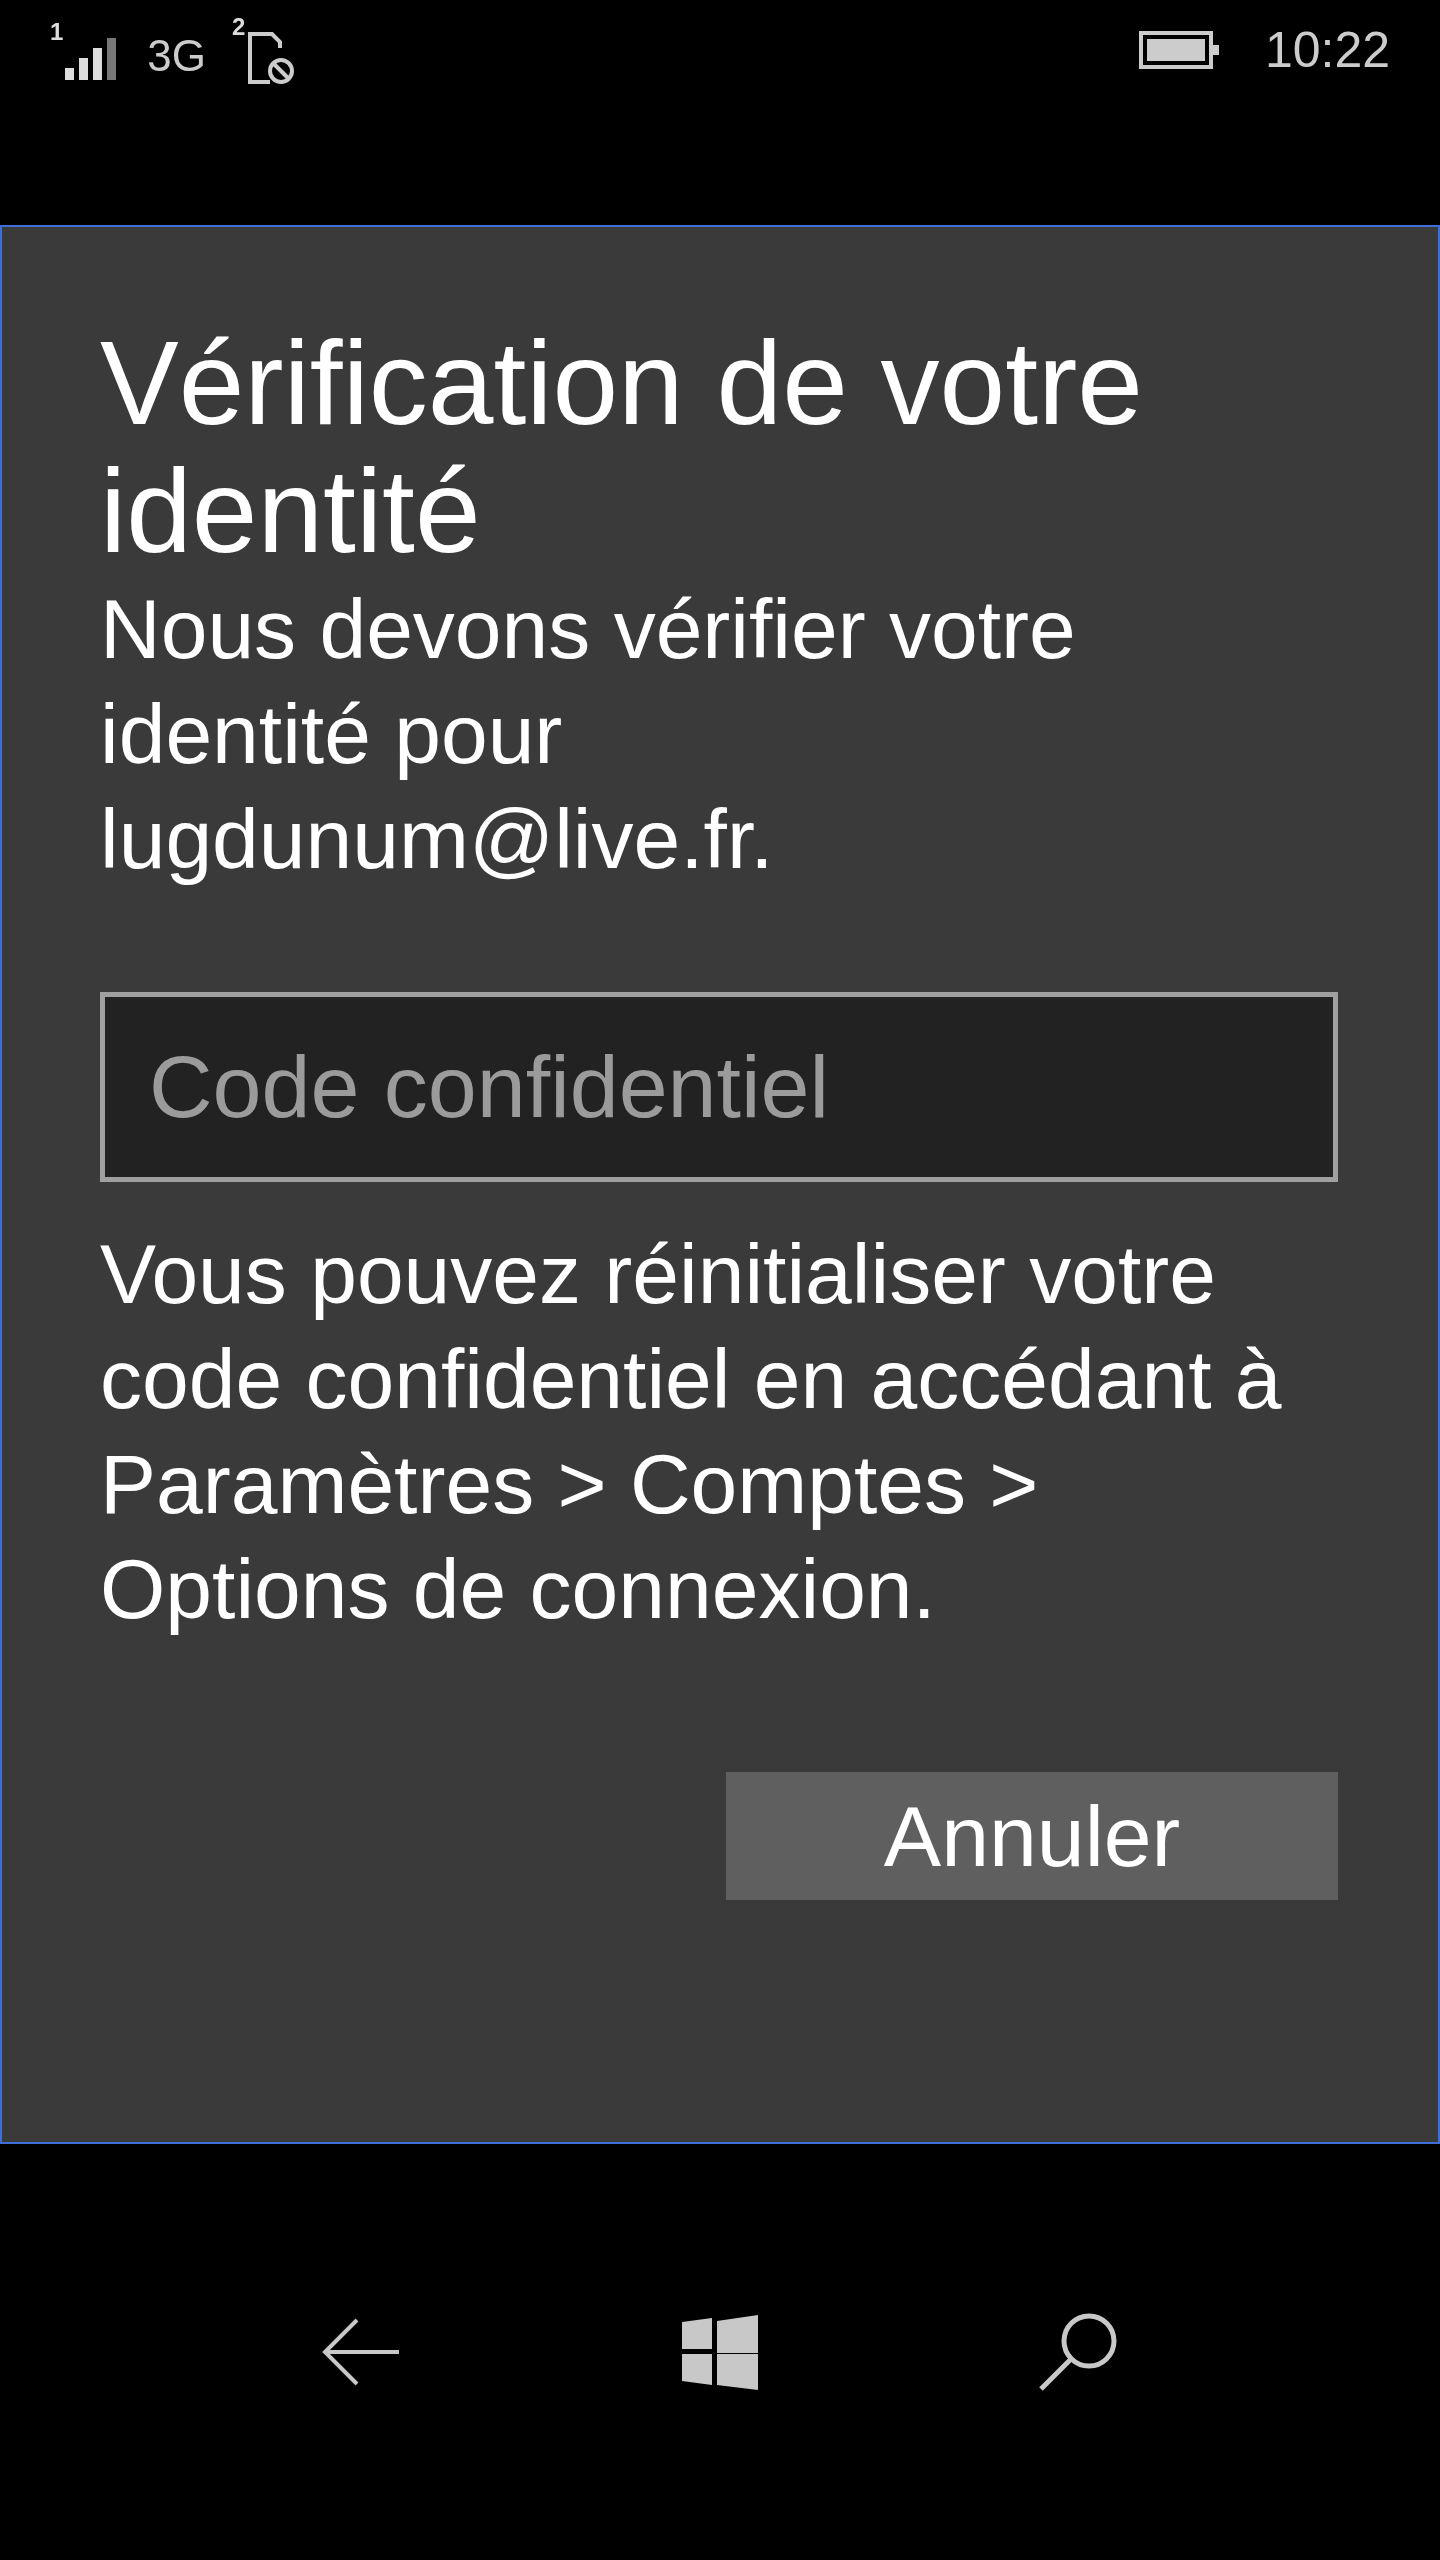 Image resolution: width=1440 pixels, height=2560 pixels. I want to click on sim-blocked-icon, so click(271, 58).